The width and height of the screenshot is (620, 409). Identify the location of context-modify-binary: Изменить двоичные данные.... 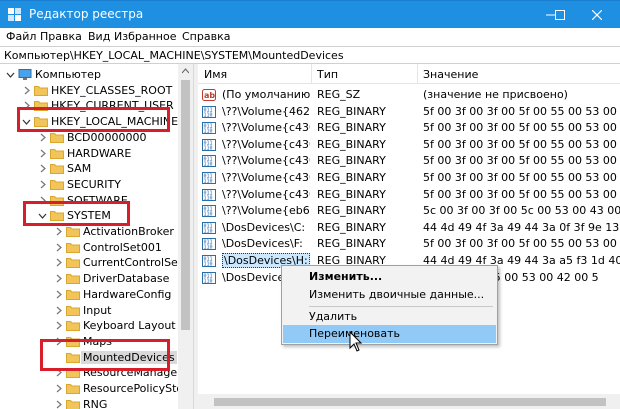
(389, 295).